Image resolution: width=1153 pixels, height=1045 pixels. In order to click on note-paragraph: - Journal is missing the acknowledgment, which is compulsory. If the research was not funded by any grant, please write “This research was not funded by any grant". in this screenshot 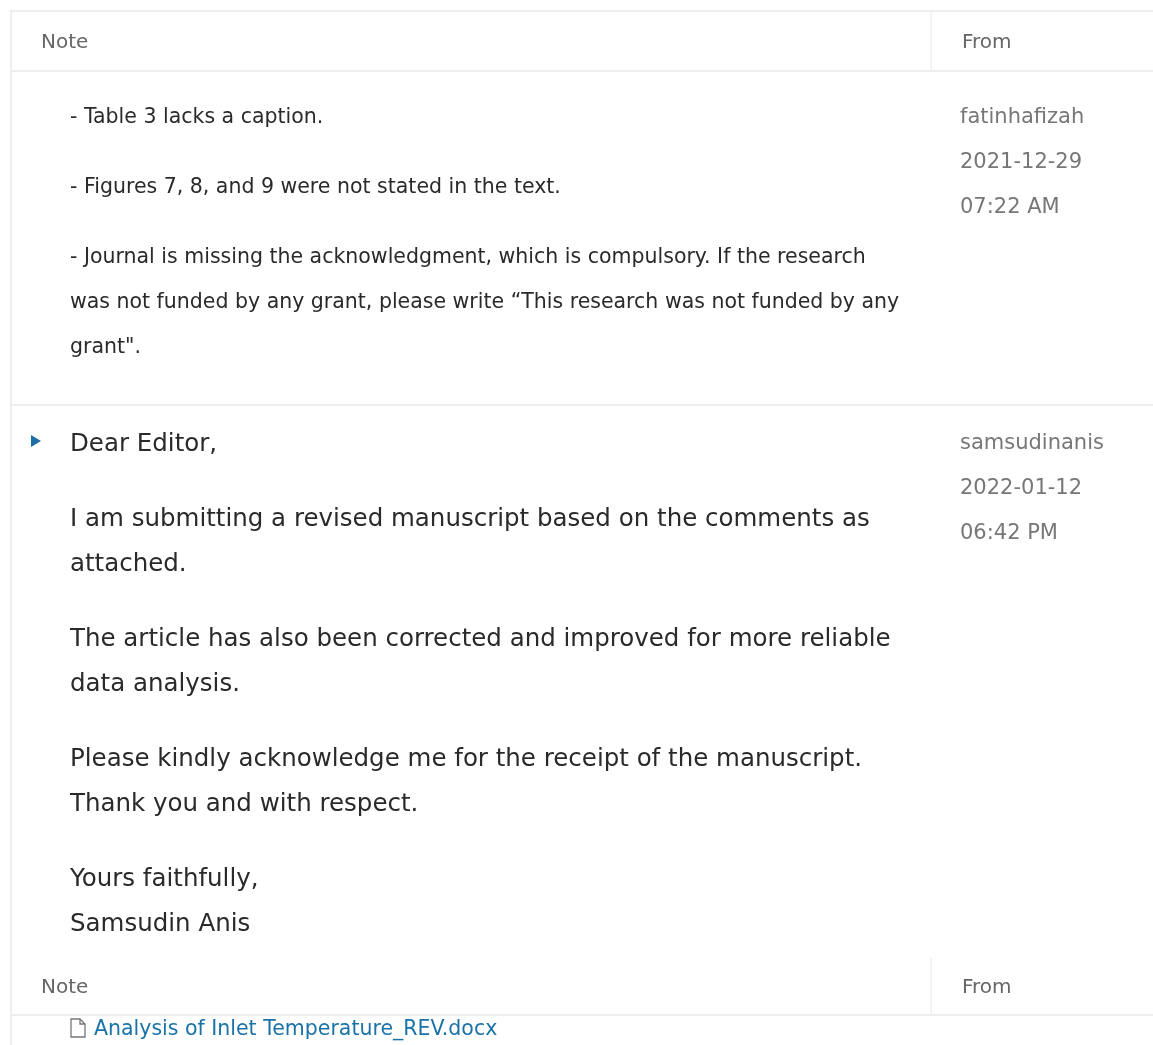, I will do `click(485, 301)`.